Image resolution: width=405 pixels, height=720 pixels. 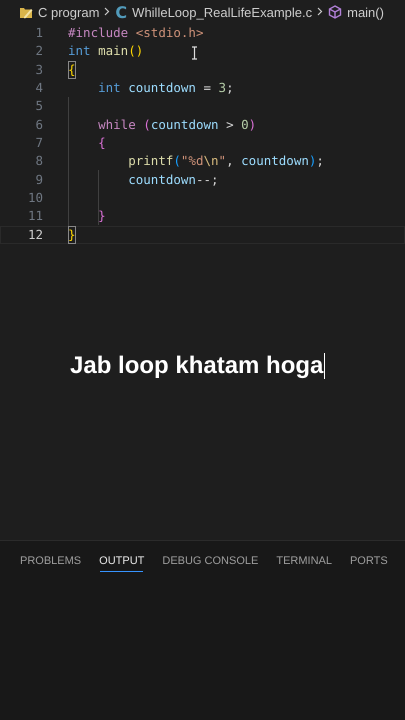 I want to click on panel-tab: TERMINAL, so click(x=304, y=561).